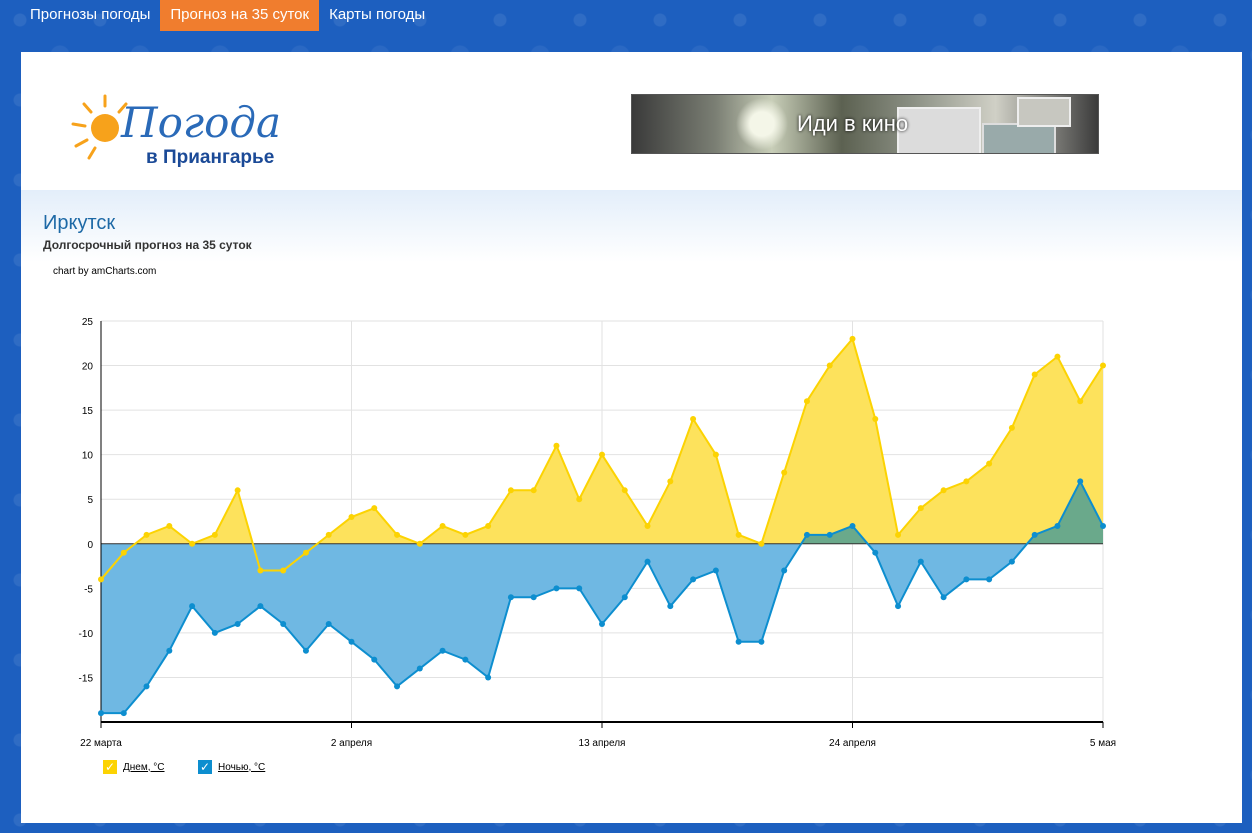  I want to click on x-tick-label: 13 апреля, so click(602, 743).